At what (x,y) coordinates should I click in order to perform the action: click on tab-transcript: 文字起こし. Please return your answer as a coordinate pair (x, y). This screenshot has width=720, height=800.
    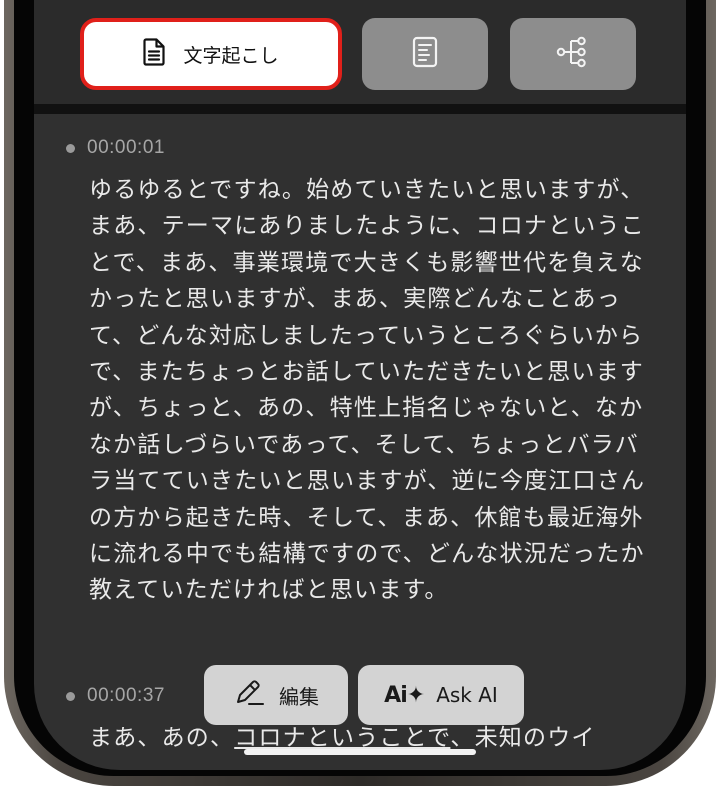
    Looking at the image, I should click on (211, 54).